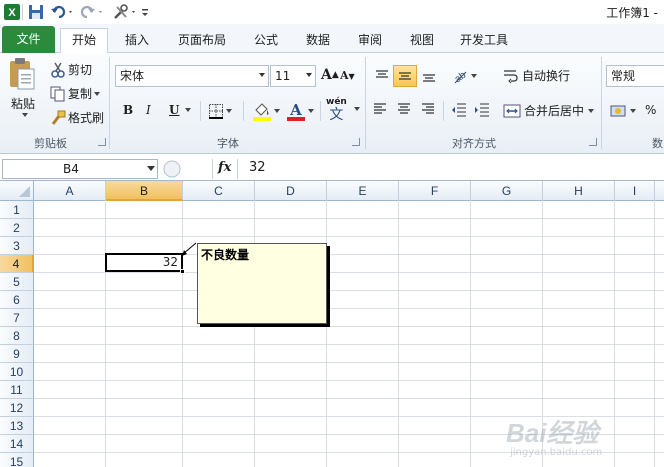  I want to click on percent-button: %, so click(650, 110).